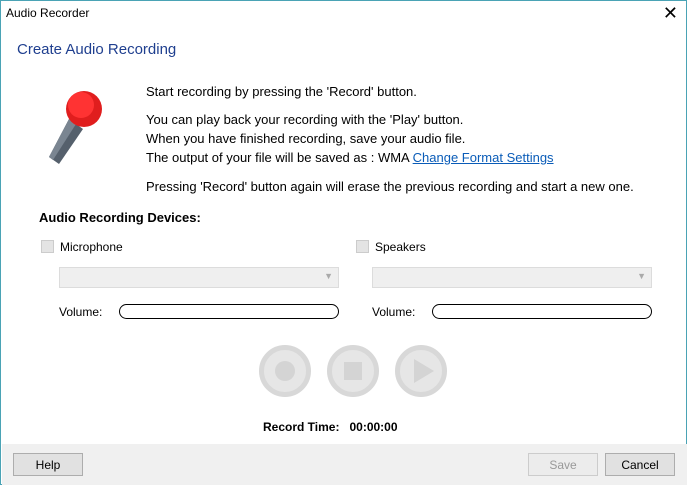 Image resolution: width=687 pixels, height=485 pixels. What do you see at coordinates (48, 464) in the screenshot?
I see `help-button: Help` at bounding box center [48, 464].